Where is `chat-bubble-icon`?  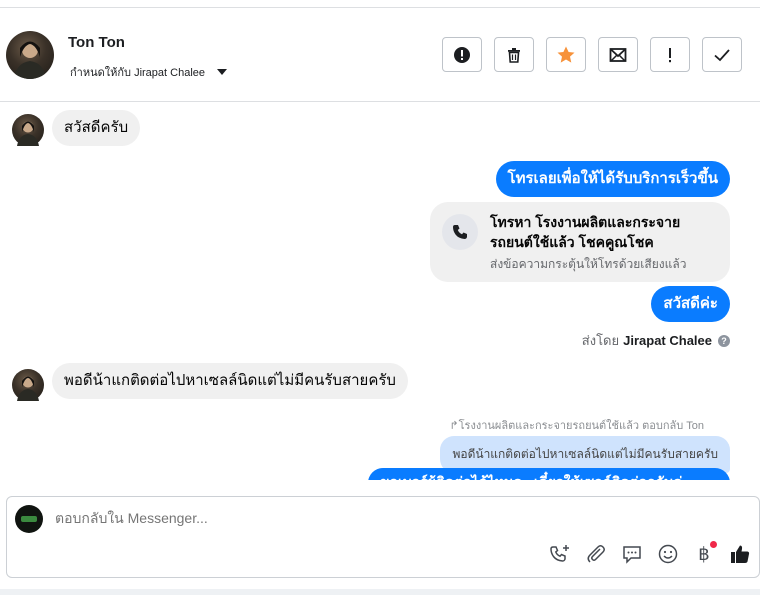 chat-bubble-icon is located at coordinates (632, 555).